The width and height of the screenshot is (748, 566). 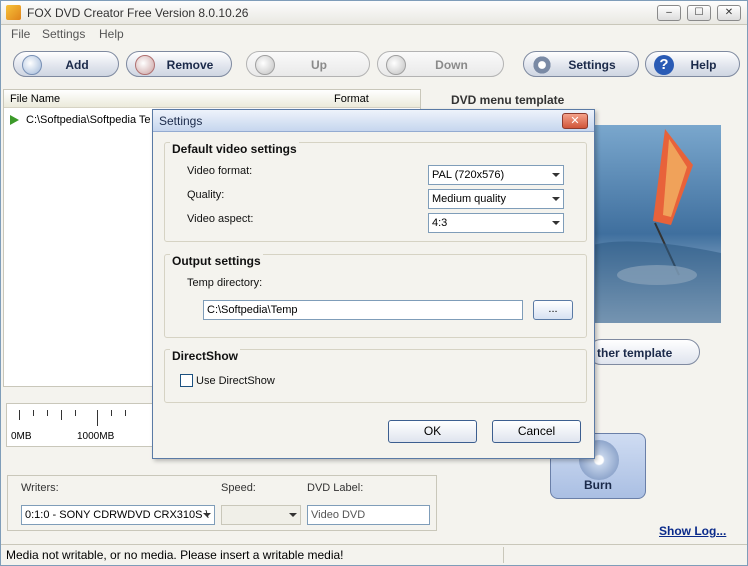 I want to click on menu-help: Help, so click(x=111, y=34).